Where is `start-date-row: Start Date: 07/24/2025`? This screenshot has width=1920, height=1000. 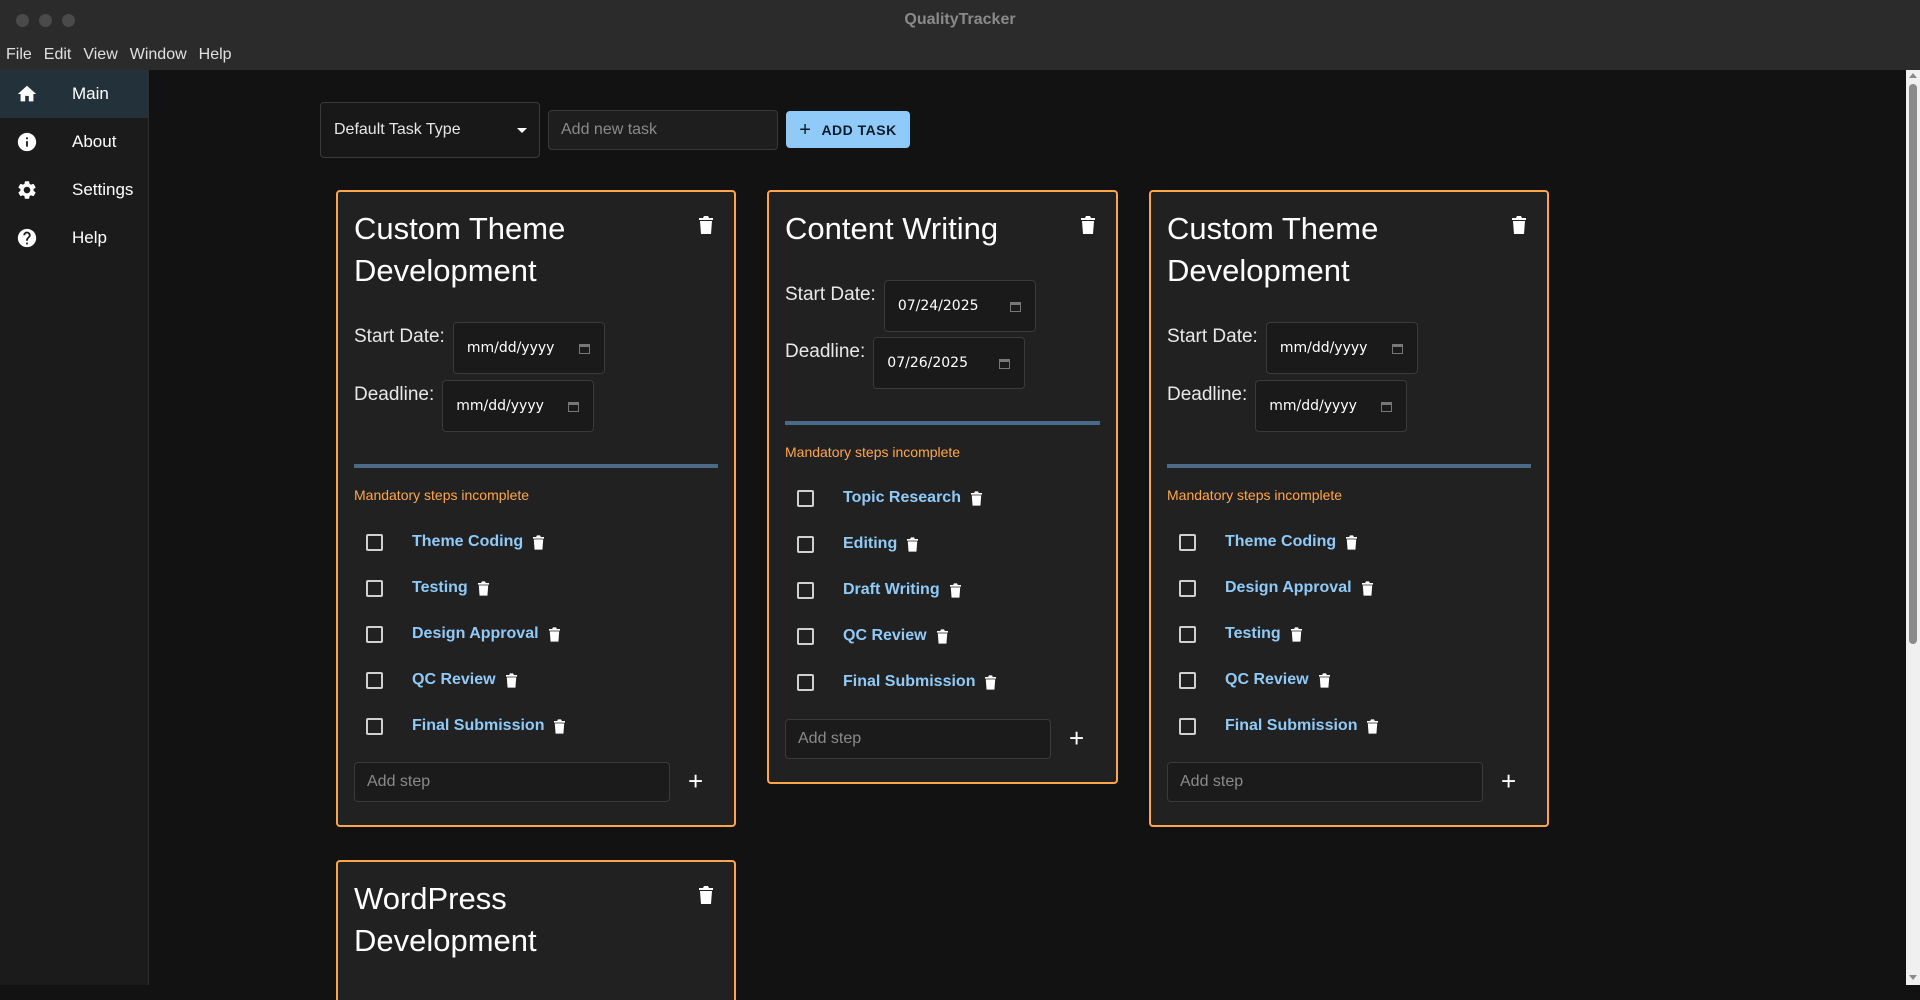
start-date-row: Start Date: 07/24/2025 is located at coordinates (910, 306).